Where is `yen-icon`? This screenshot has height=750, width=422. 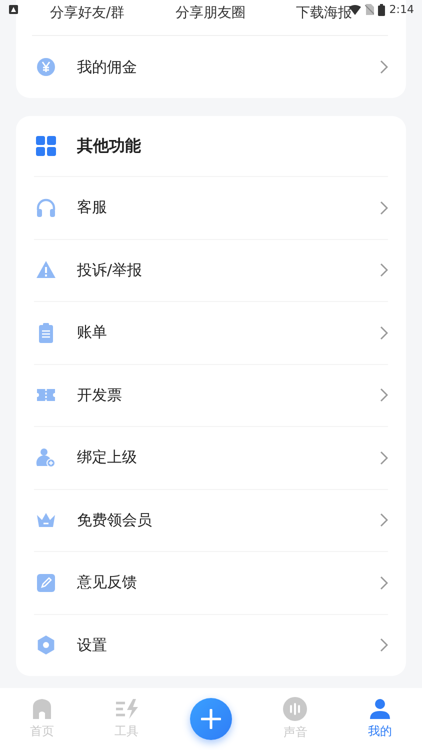
yen-icon is located at coordinates (46, 67).